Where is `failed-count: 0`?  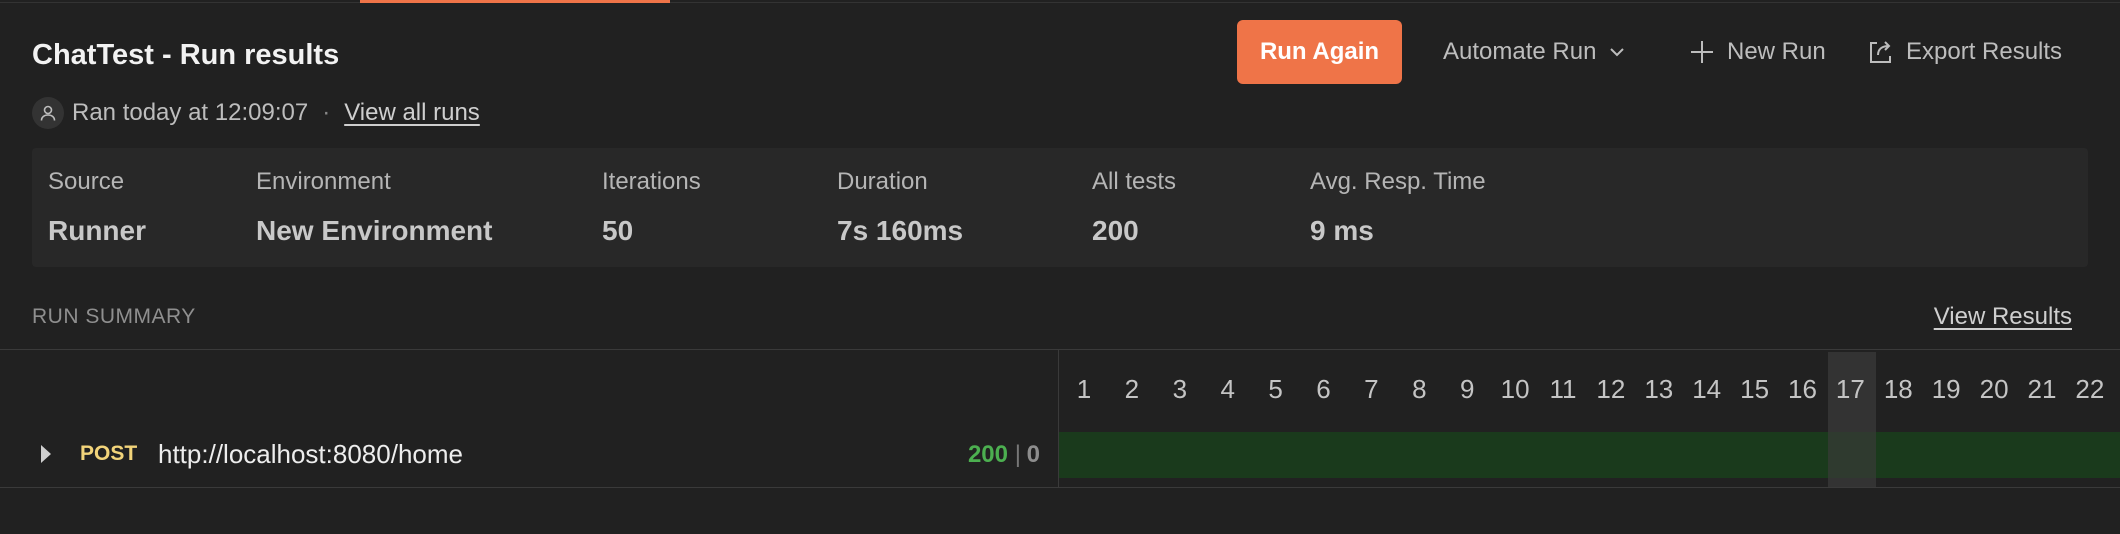 failed-count: 0 is located at coordinates (1033, 454).